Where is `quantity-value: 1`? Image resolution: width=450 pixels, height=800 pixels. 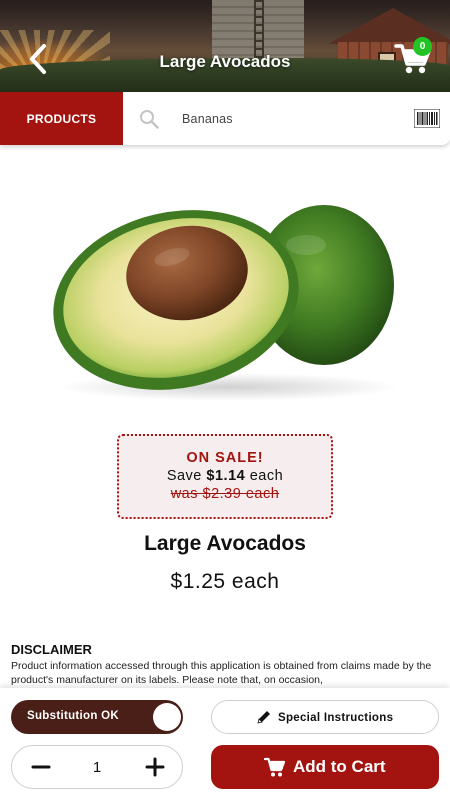
quantity-value: 1 is located at coordinates (97, 767).